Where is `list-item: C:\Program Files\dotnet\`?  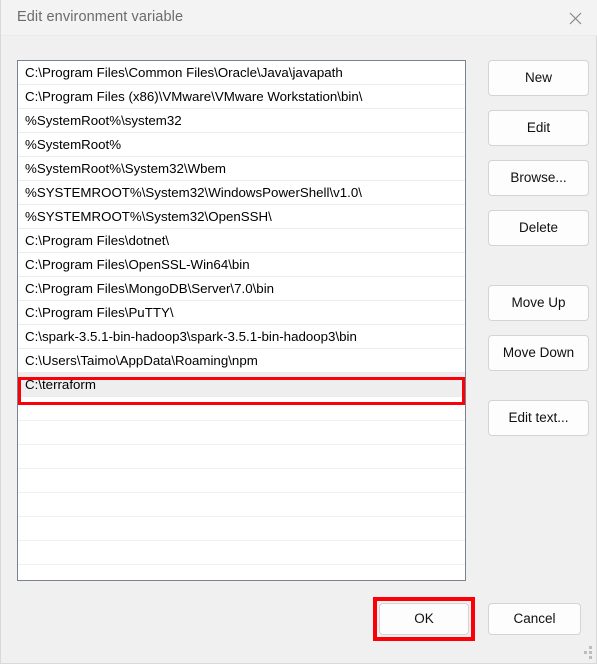
list-item: C:\Program Files\dotnet\ is located at coordinates (241, 241).